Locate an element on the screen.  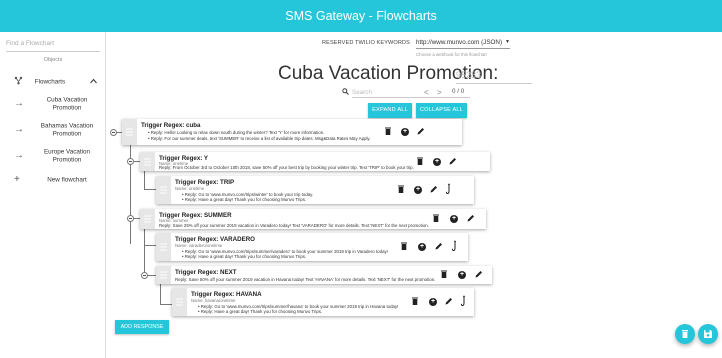
sidebar-item-label: Europe Vacation Promotion is located at coordinates (67, 156).